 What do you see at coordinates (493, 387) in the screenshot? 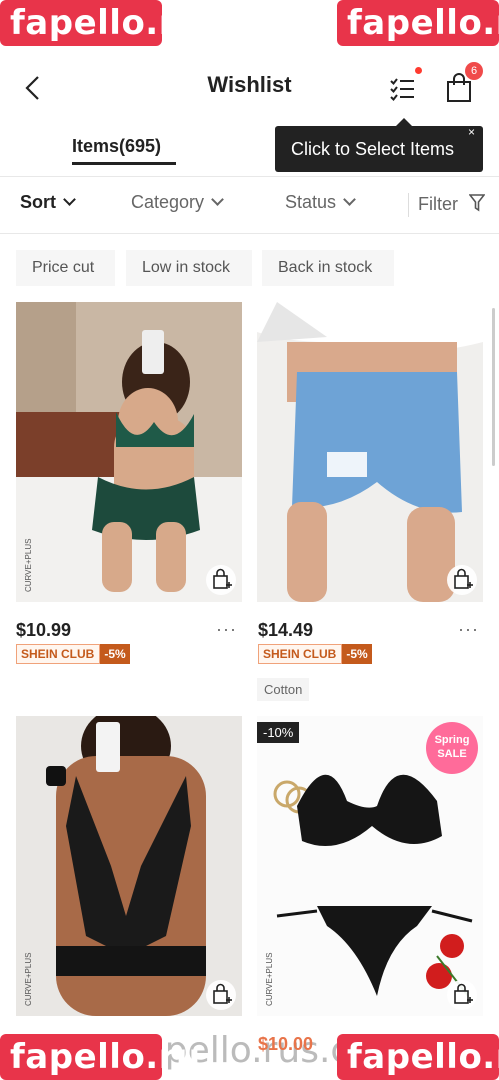
I see `scrollbar` at bounding box center [493, 387].